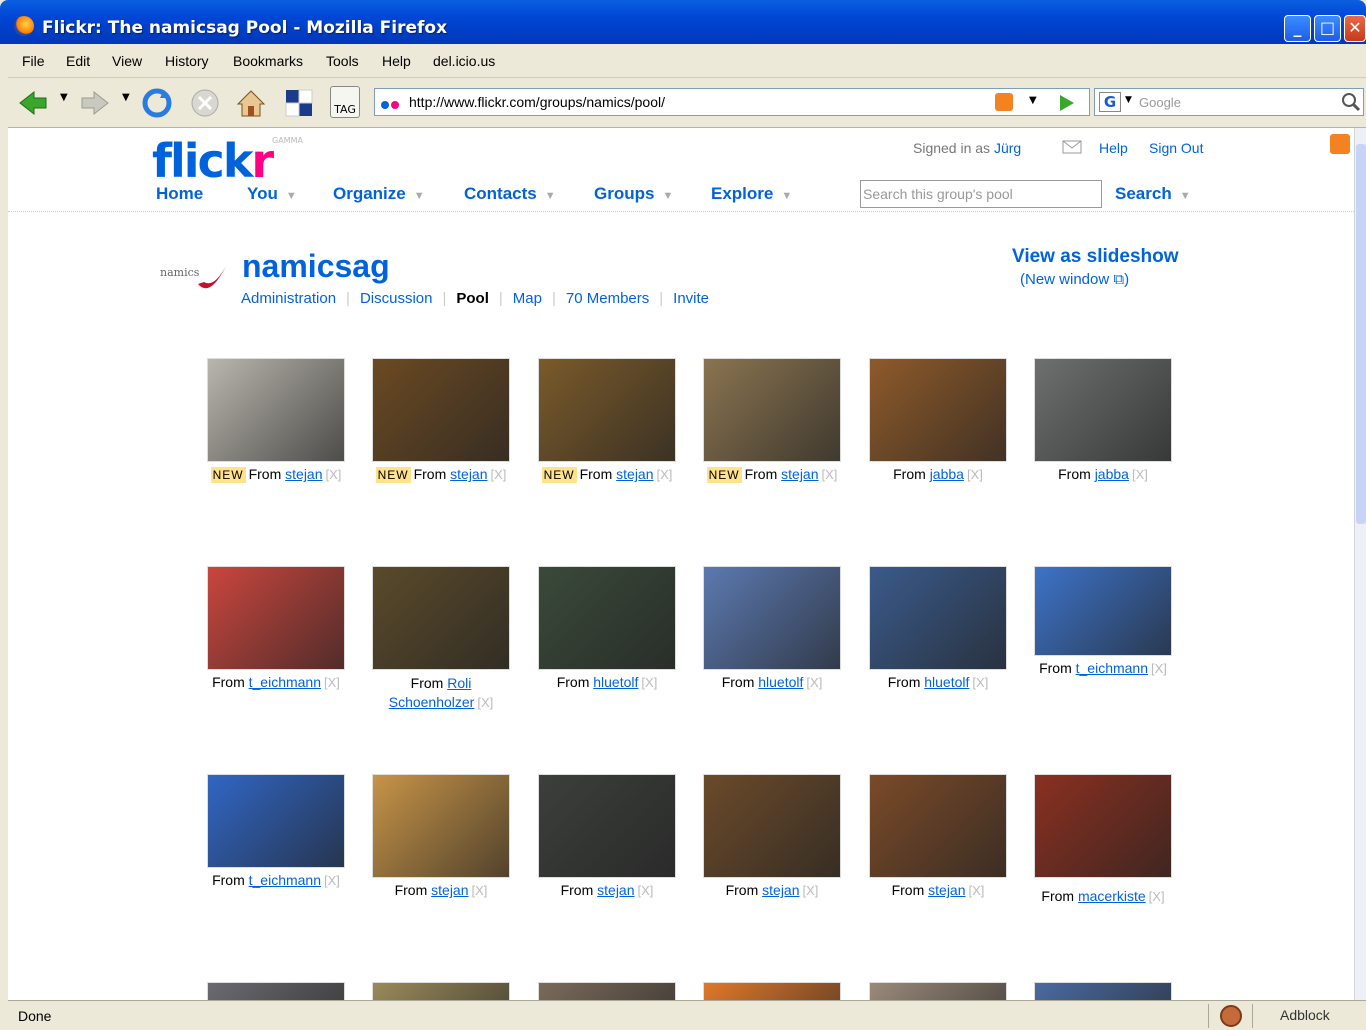 The height and width of the screenshot is (1030, 1366). I want to click on url-dropdown-icon: ▼, so click(1033, 100).